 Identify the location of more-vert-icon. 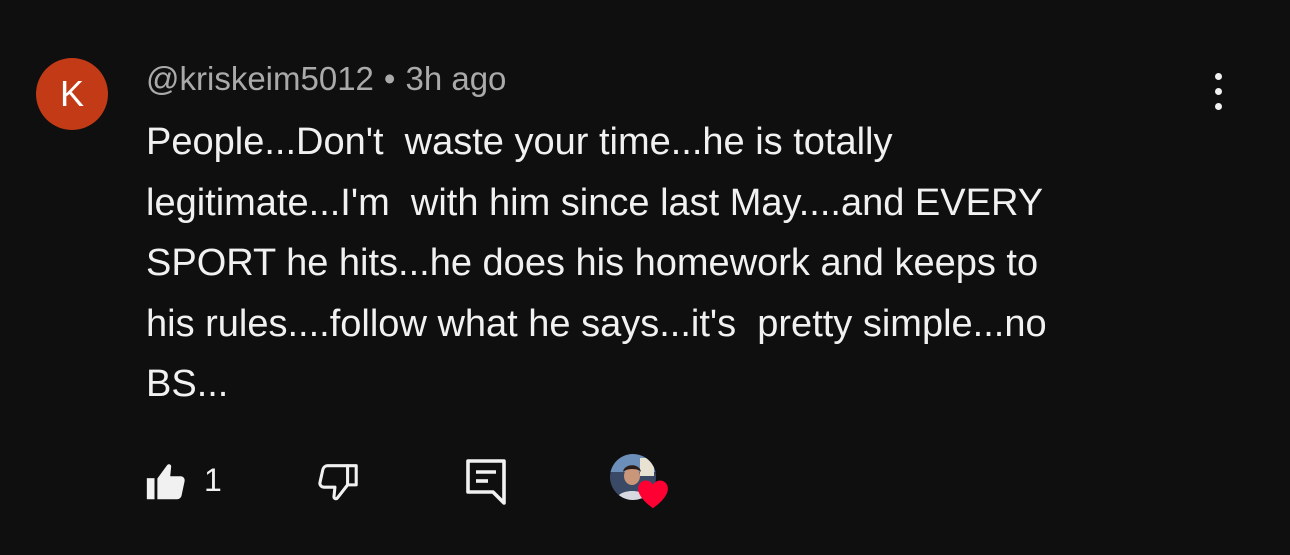
(1218, 76).